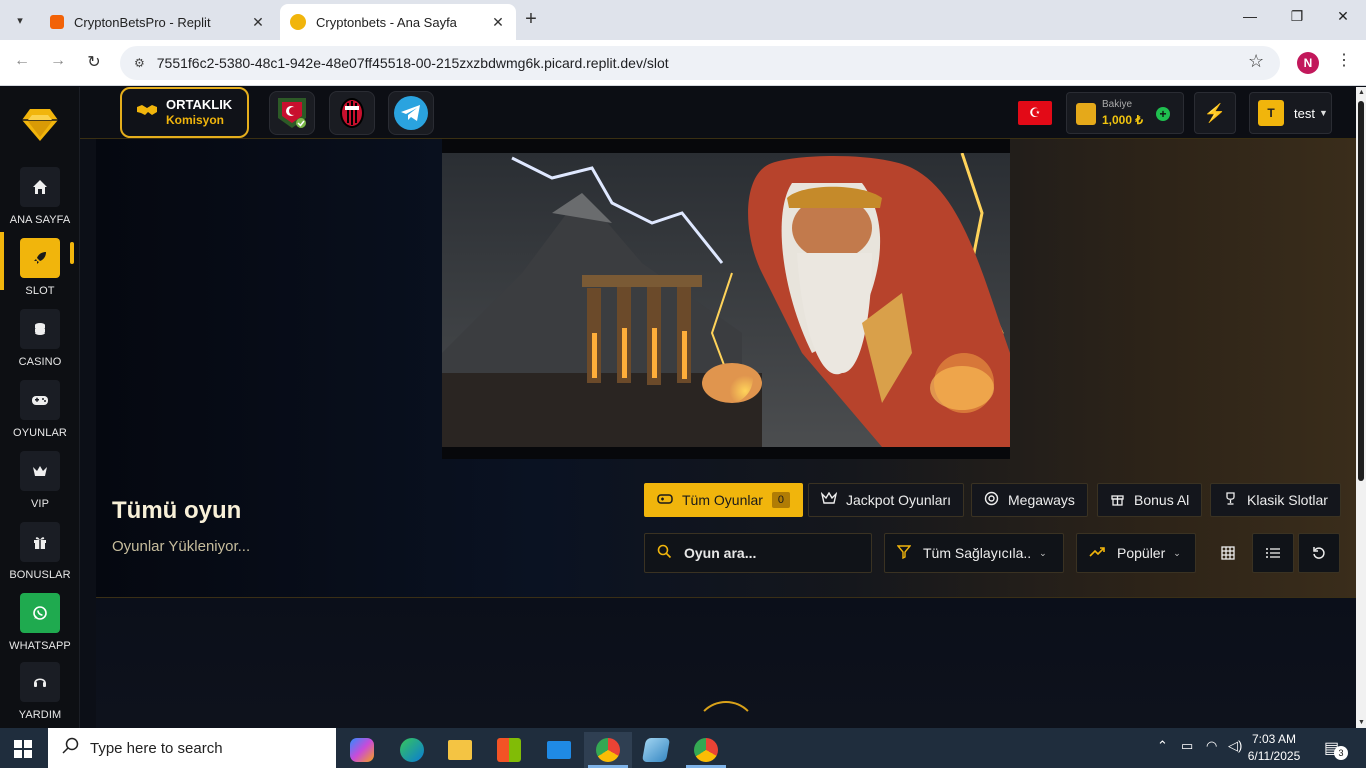 The image size is (1366, 768). What do you see at coordinates (1274, 748) in the screenshot?
I see `taskbar-clock: 7:03 AM 6/11/2025` at bounding box center [1274, 748].